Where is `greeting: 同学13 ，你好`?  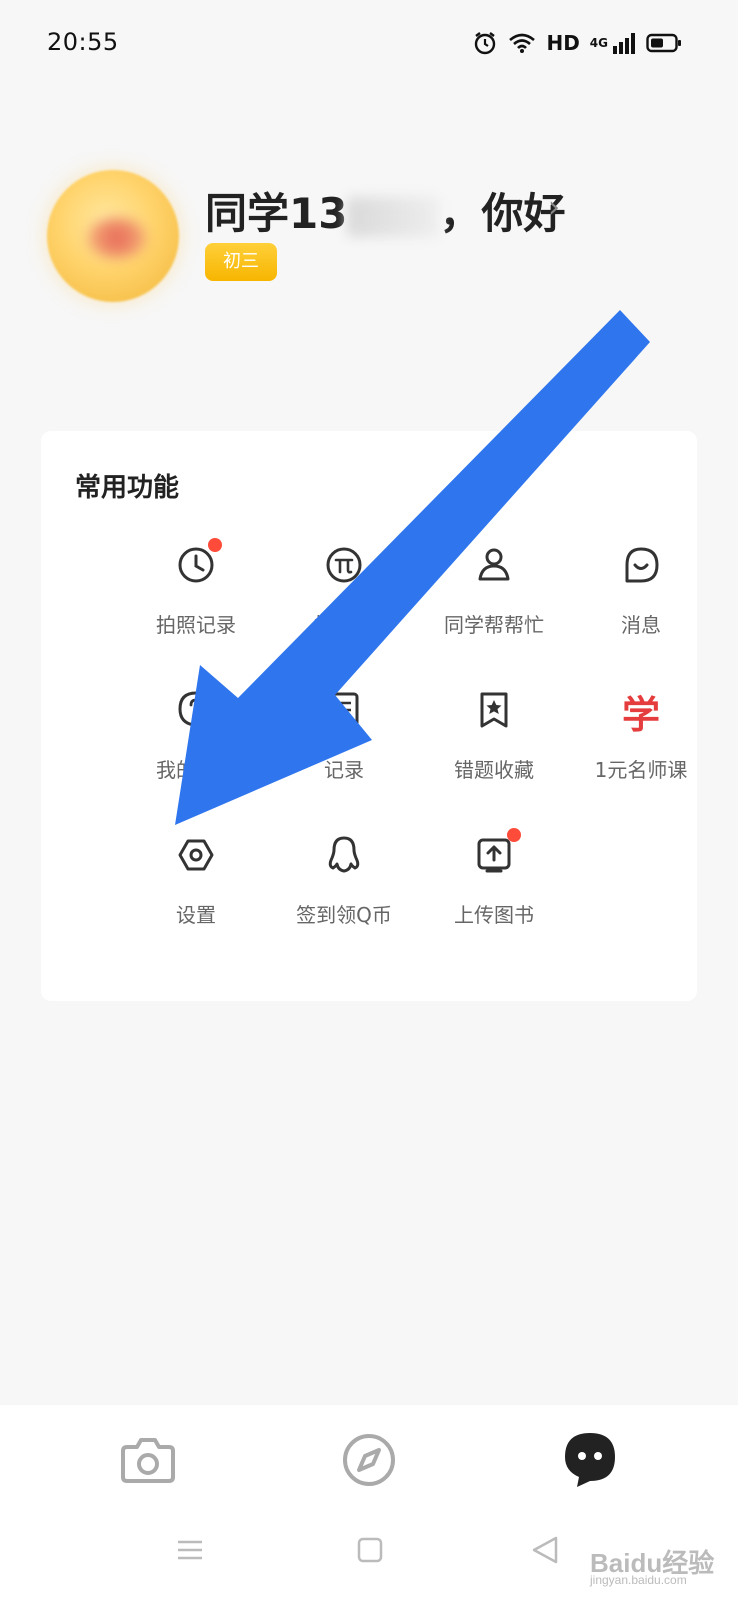 greeting: 同学13 ，你好 is located at coordinates (385, 210).